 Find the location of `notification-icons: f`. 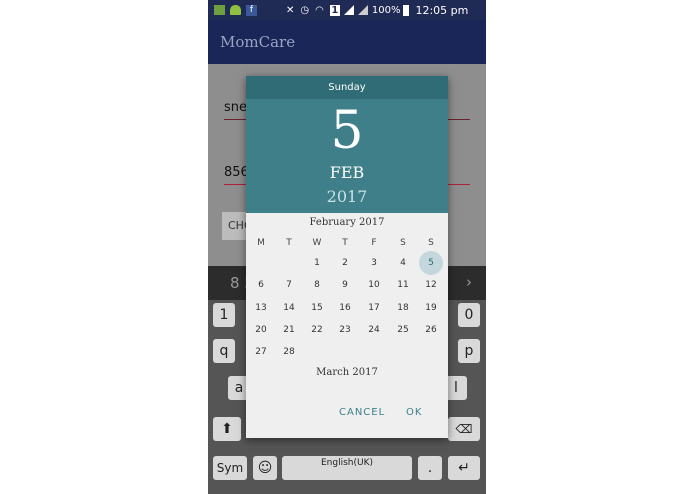

notification-icons: f is located at coordinates (235, 10).